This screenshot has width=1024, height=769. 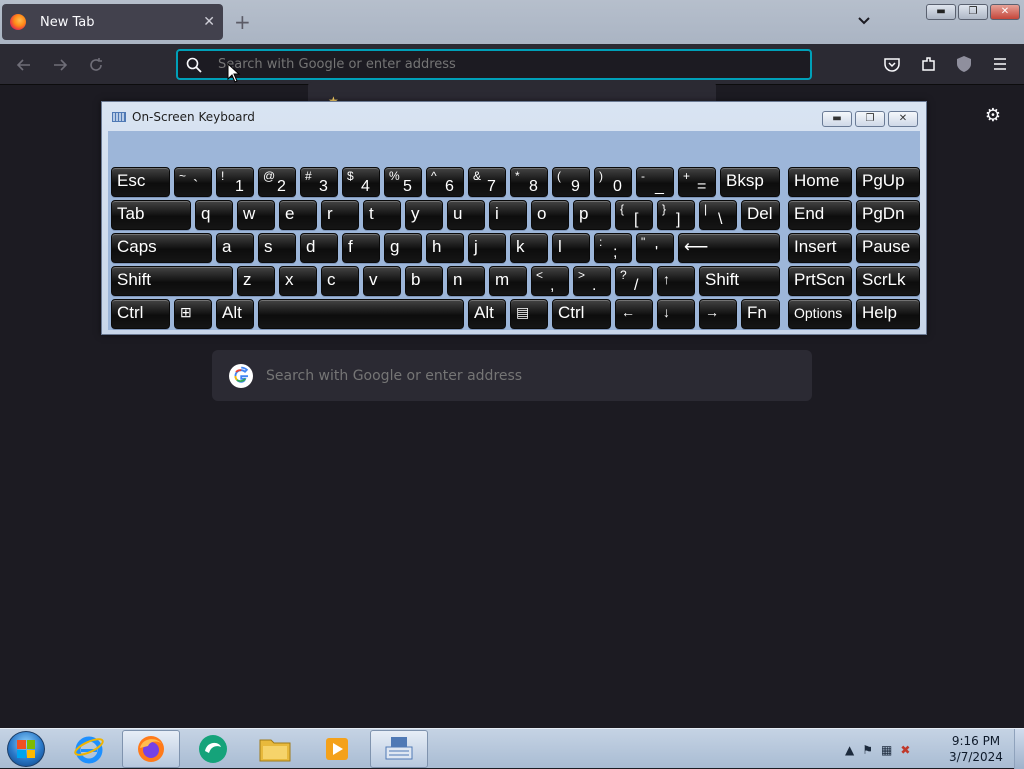 I want to click on key-down-arrow: ↓, so click(x=676, y=314).